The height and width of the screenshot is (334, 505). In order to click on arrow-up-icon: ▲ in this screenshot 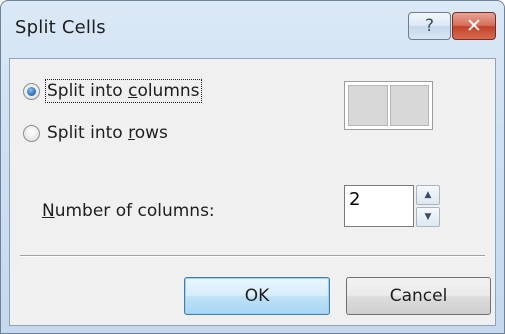, I will do `click(428, 195)`.